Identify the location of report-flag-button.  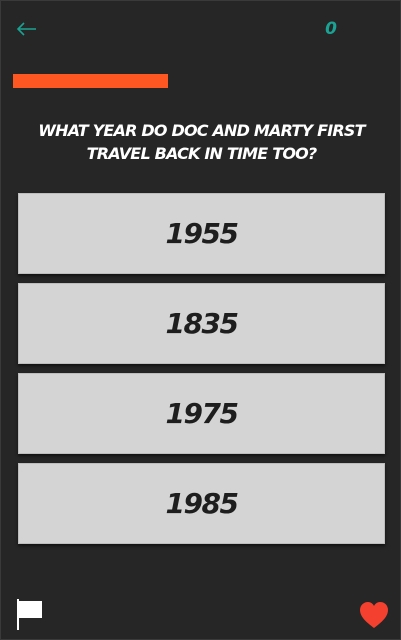
(30, 614).